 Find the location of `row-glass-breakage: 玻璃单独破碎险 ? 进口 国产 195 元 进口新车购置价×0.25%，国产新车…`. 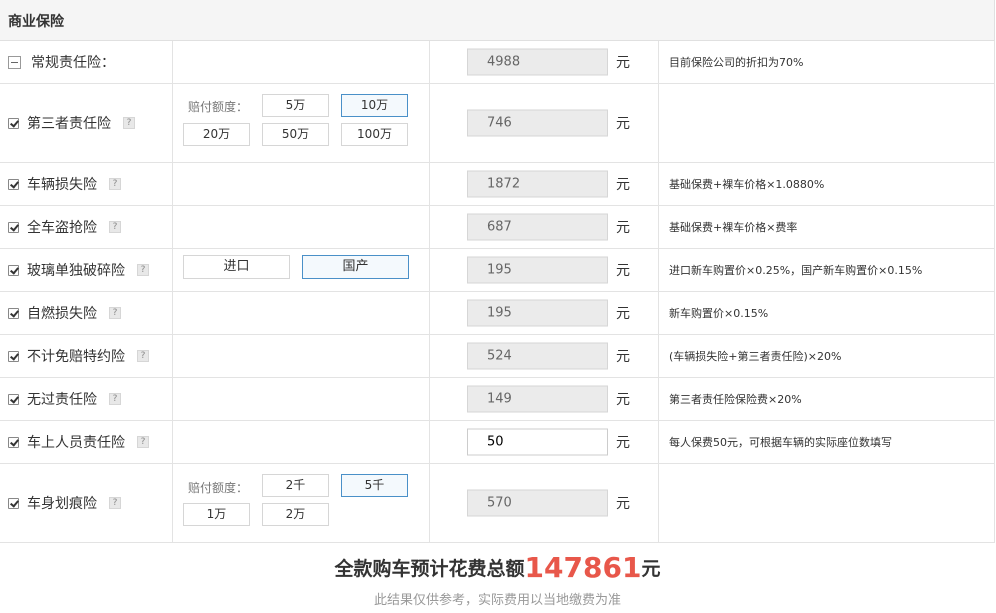

row-glass-breakage: 玻璃单独破碎险 ? 进口 国产 195 元 进口新车购置价×0.25%，国产新车… is located at coordinates (497, 270).